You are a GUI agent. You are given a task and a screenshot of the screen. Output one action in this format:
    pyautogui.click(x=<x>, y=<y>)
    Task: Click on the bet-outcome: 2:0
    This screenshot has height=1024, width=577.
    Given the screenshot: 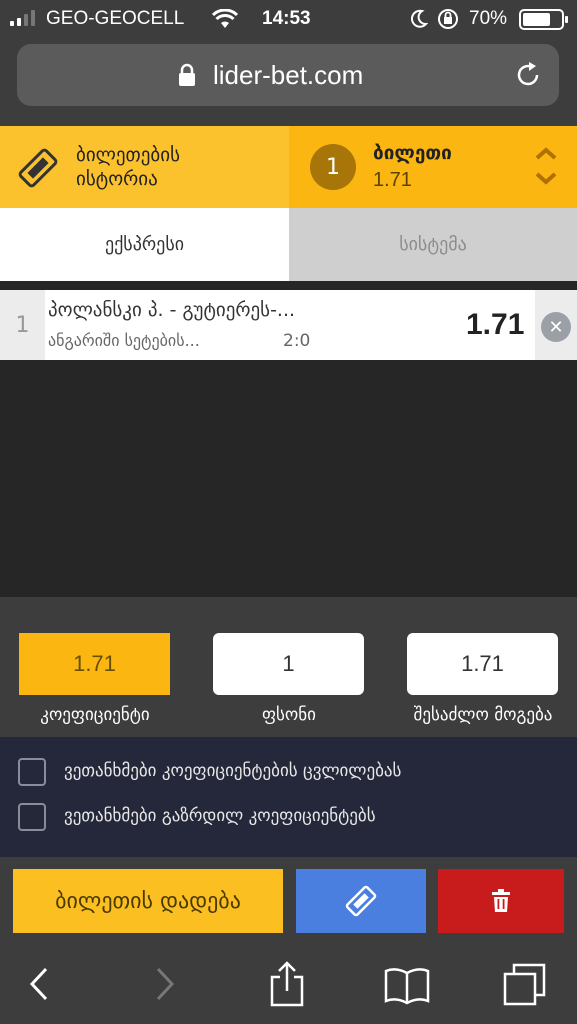 What is the action you would take?
    pyautogui.click(x=297, y=341)
    